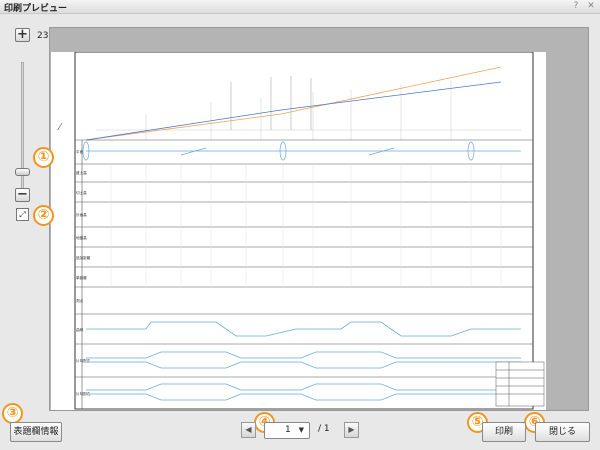 The image size is (600, 450). Describe the element at coordinates (80, 151) in the screenshot. I see `row-label-plan: 平面` at that location.